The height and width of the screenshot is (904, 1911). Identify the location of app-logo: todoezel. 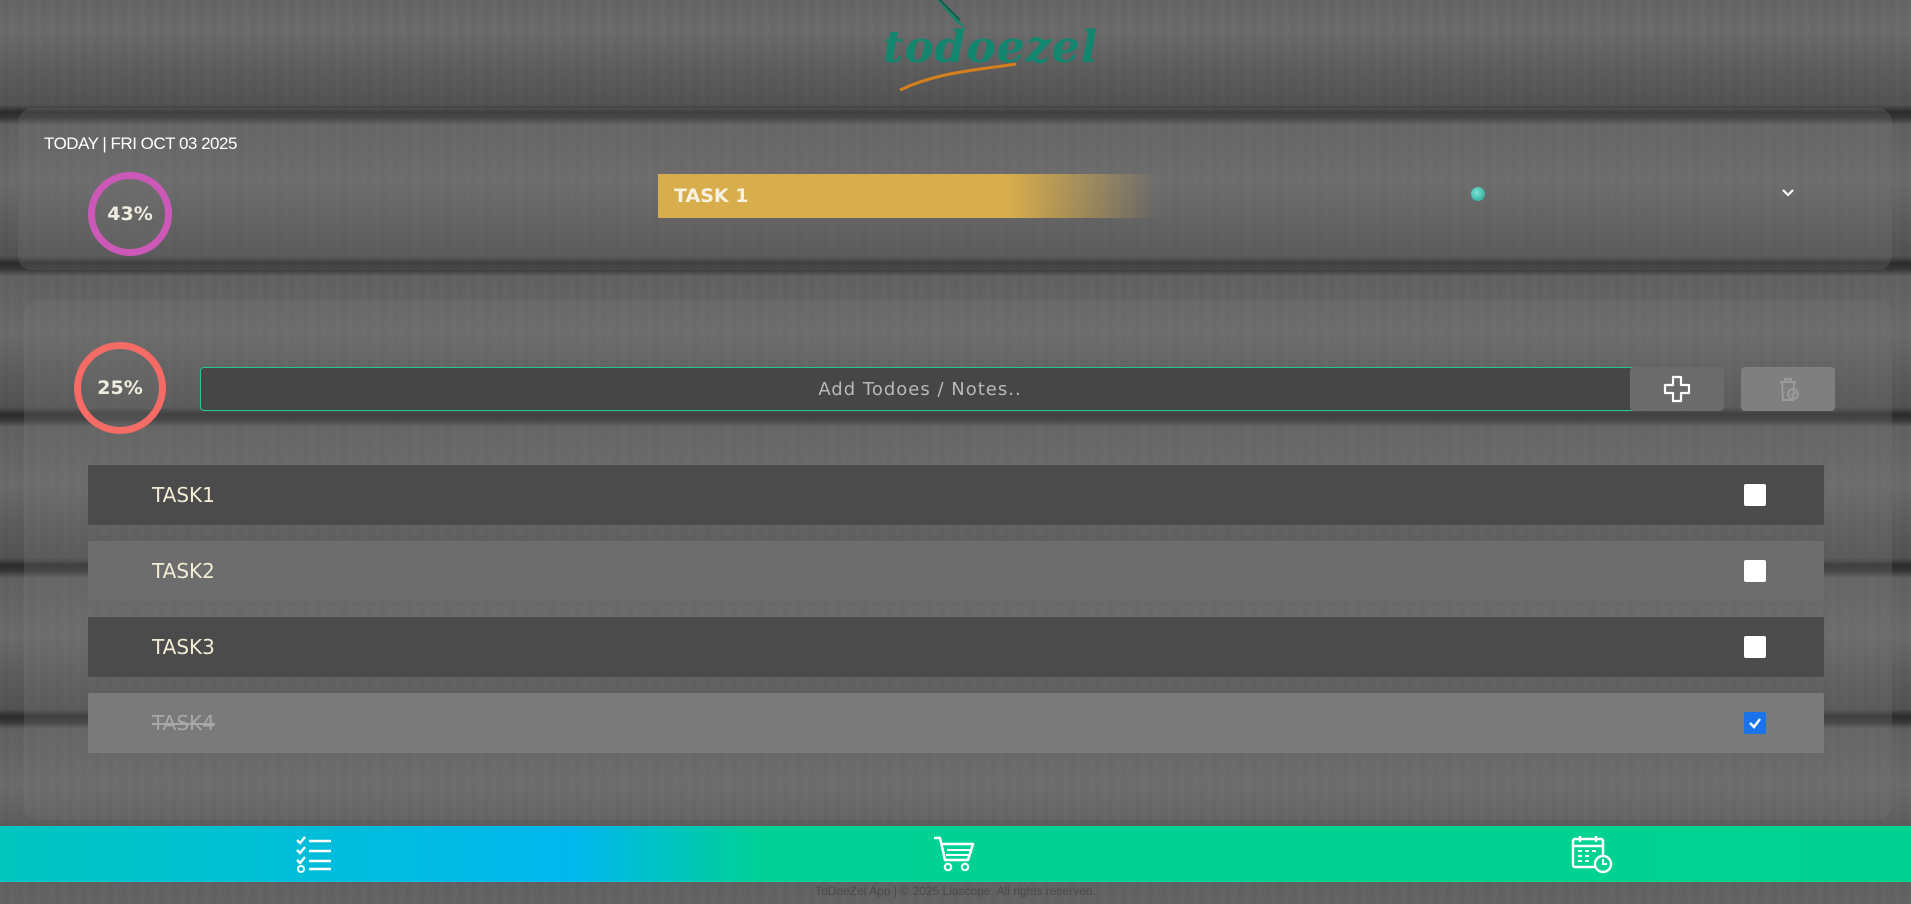
(987, 50).